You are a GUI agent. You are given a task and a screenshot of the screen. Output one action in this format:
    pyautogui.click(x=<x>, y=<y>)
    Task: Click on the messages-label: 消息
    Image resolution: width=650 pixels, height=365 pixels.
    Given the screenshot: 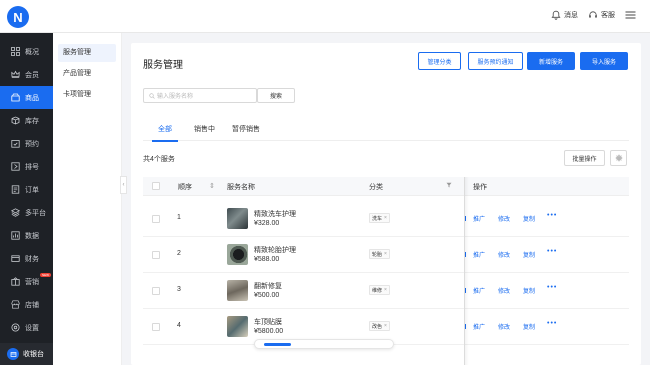 What is the action you would take?
    pyautogui.click(x=571, y=15)
    